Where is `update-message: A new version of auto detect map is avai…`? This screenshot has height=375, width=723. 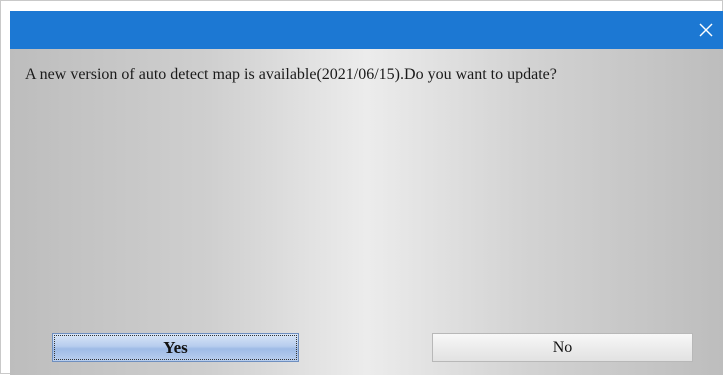 update-message: A new version of auto detect map is avai… is located at coordinates (291, 74).